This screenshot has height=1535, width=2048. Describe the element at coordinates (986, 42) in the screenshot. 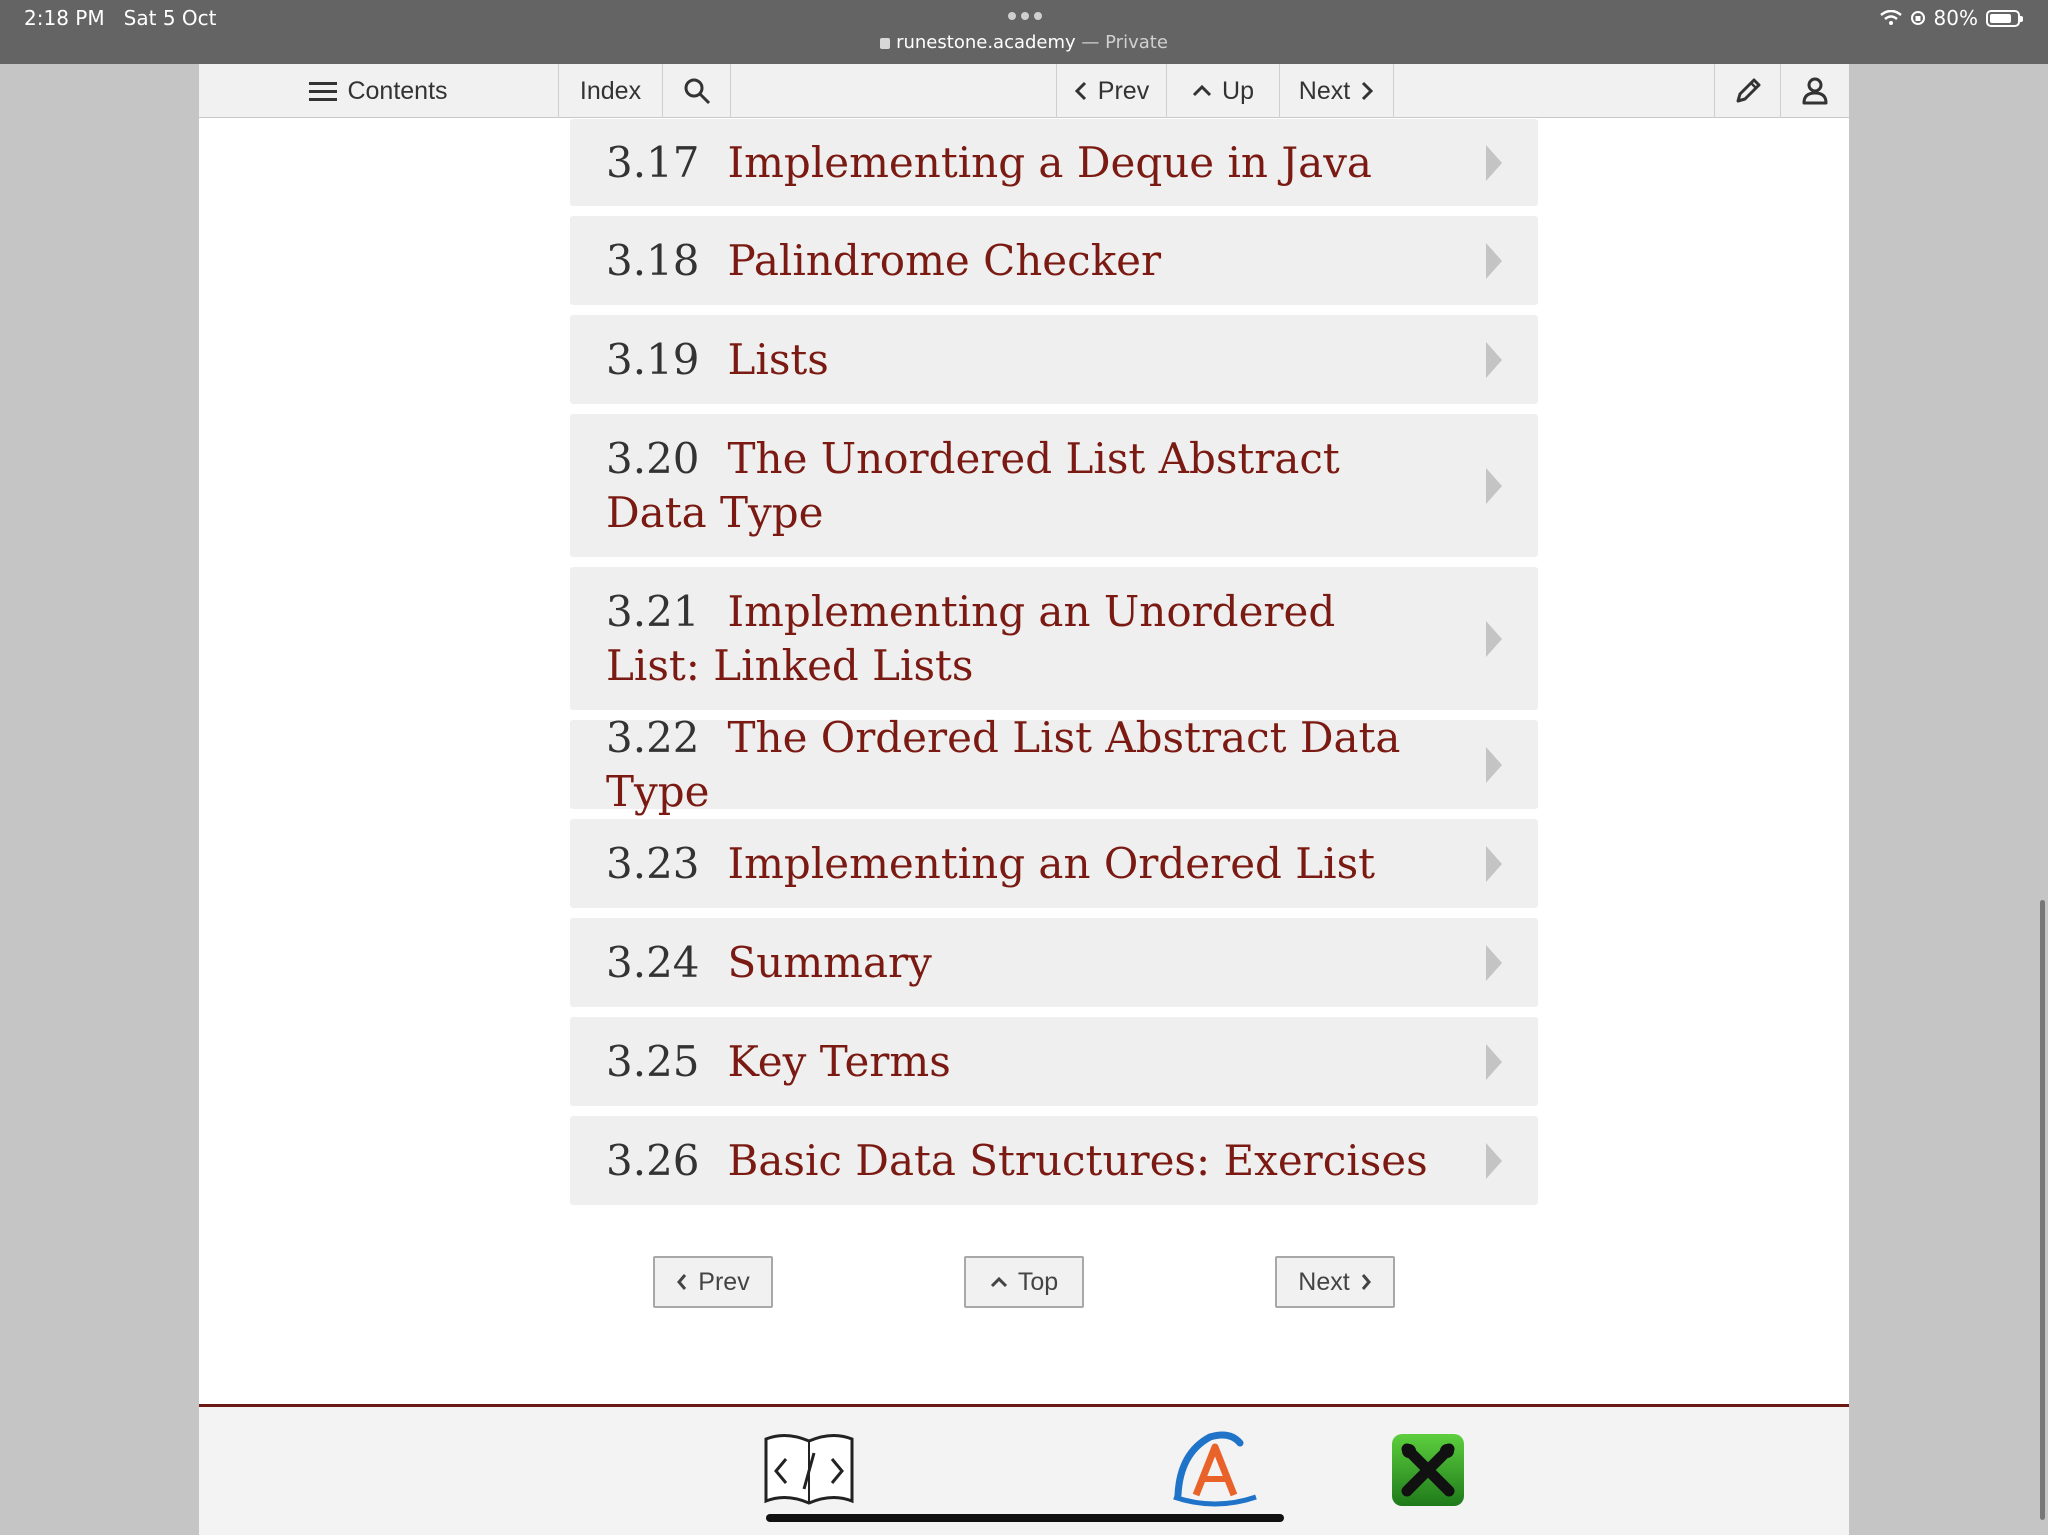

I see `url-text: runestone.academy` at that location.